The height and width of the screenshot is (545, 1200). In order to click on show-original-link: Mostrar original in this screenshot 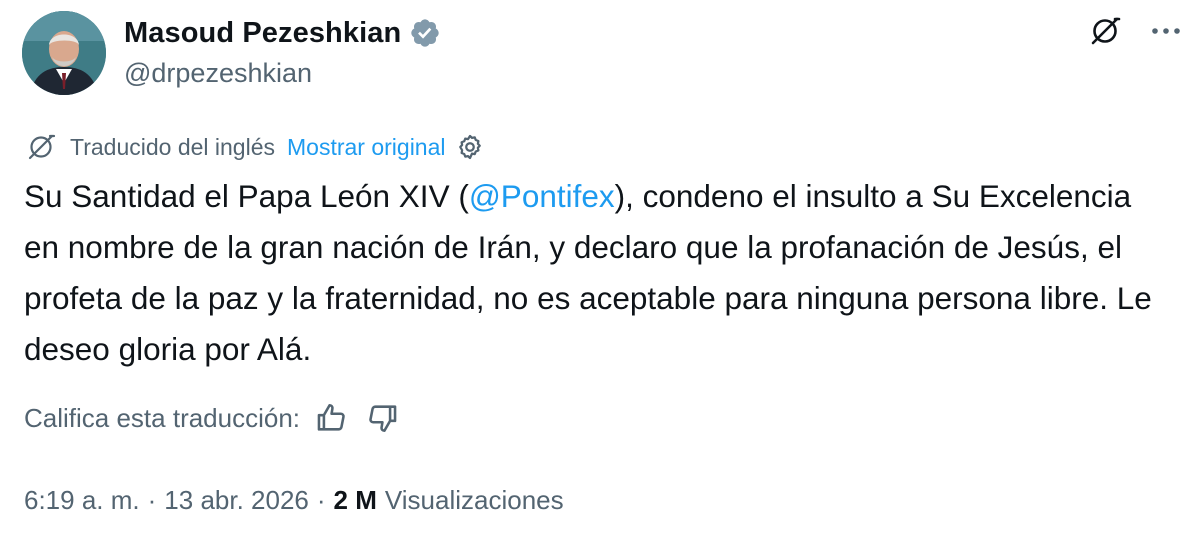, I will do `click(366, 147)`.